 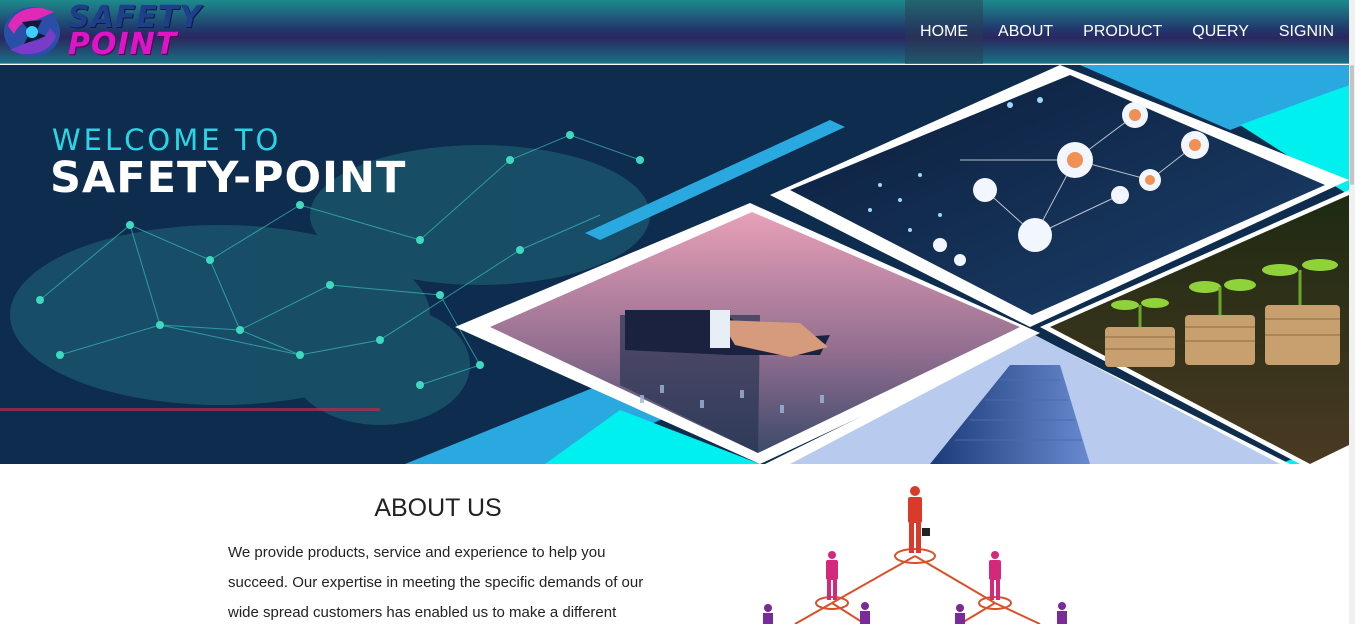 I want to click on nav-product: PRODUCT, so click(x=1122, y=32).